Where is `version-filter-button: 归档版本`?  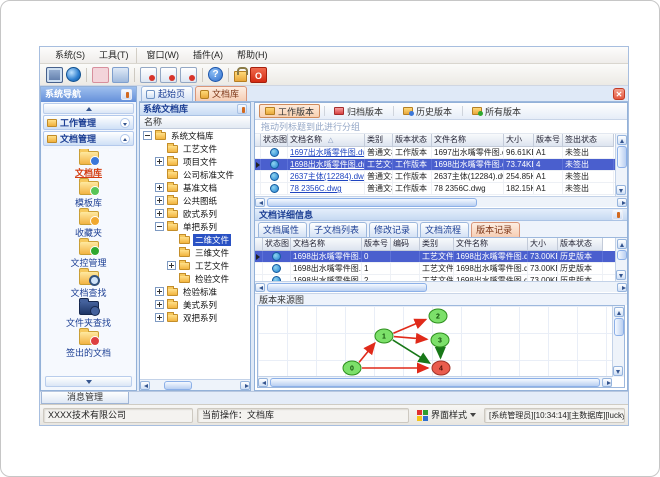 version-filter-button: 归档版本 is located at coordinates (356, 111).